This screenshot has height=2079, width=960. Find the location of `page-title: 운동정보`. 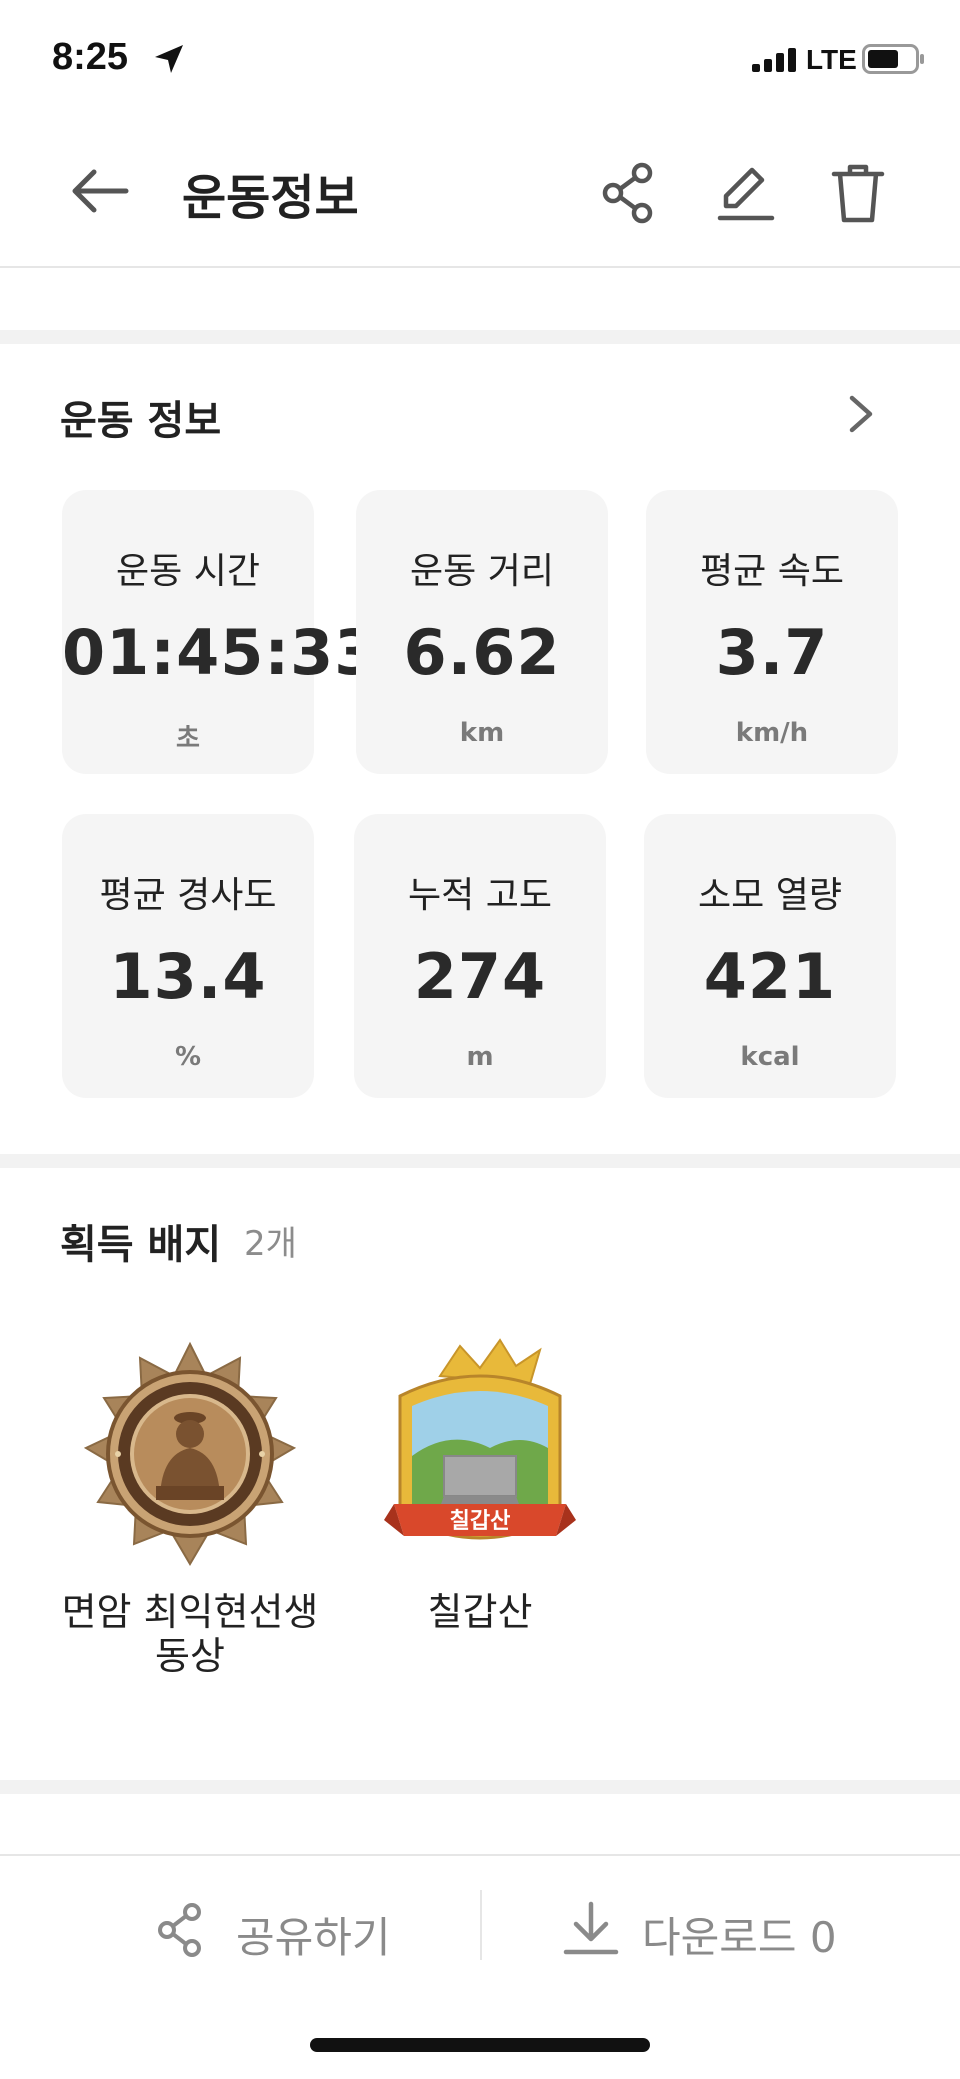

page-title: 운동정보 is located at coordinates (270, 198).